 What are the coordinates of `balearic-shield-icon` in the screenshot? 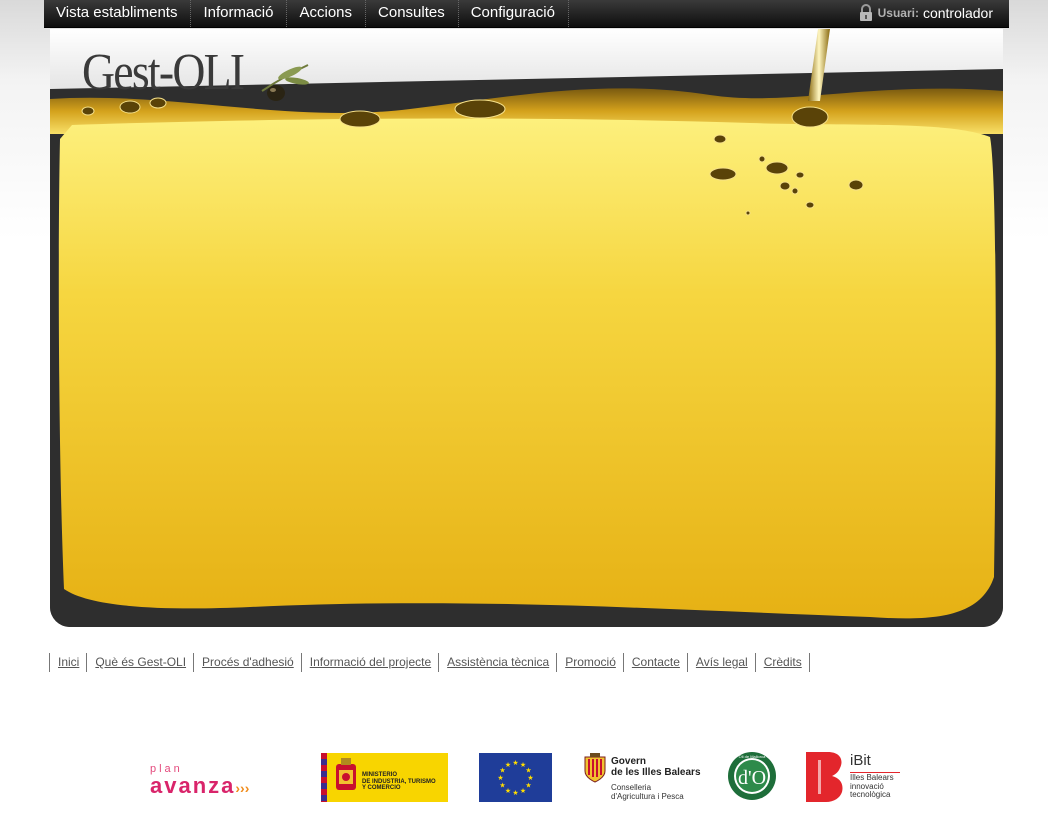 It's located at (595, 768).